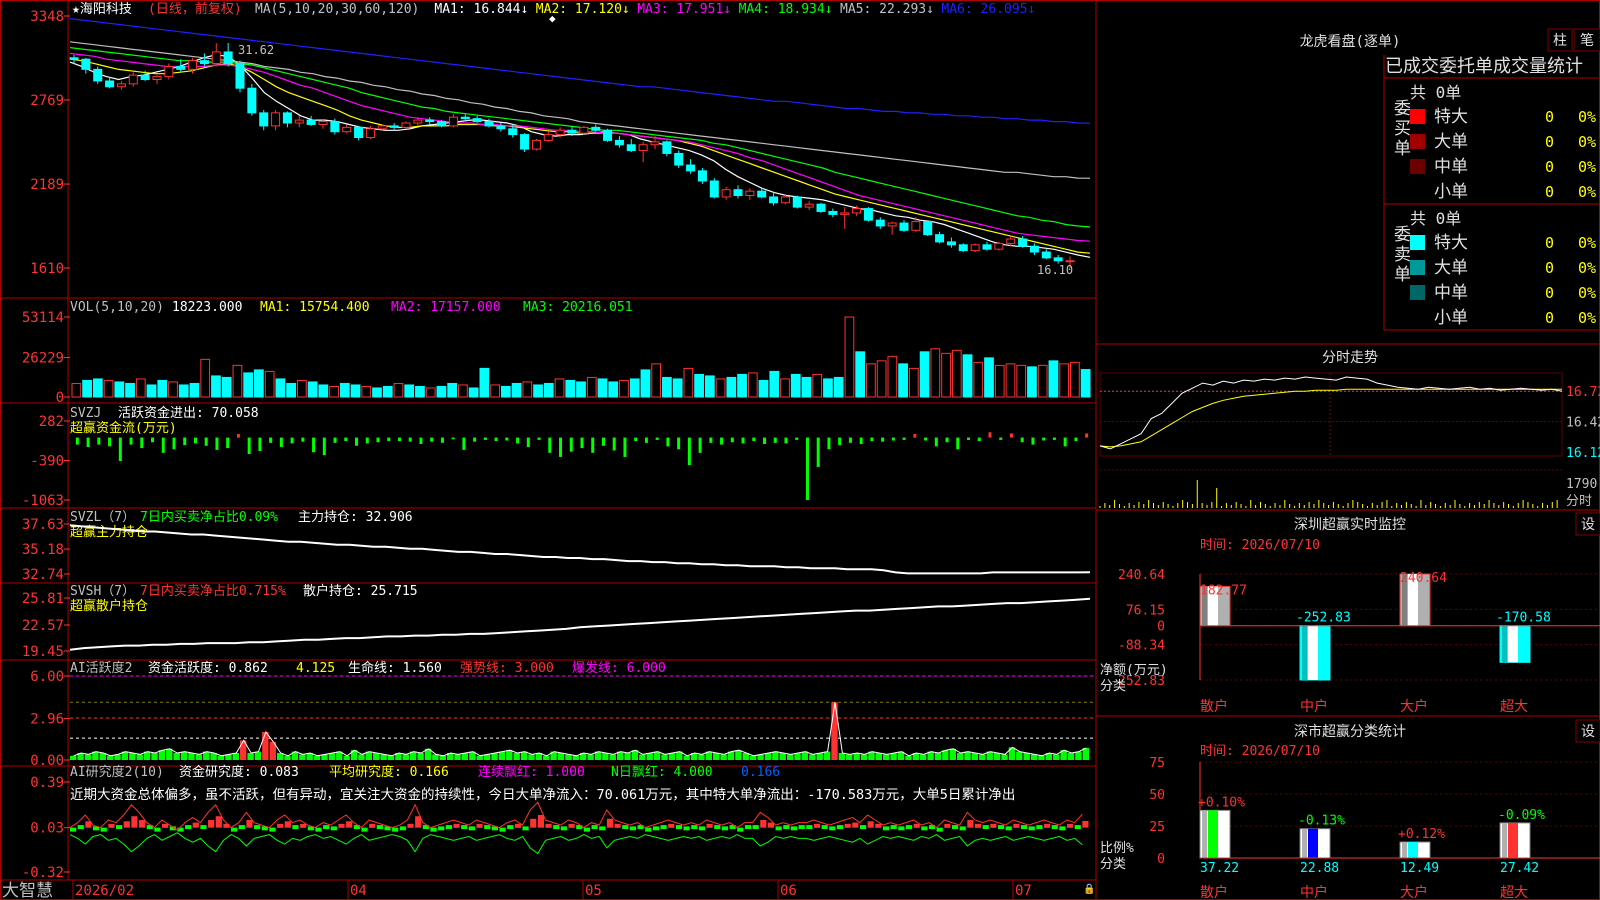 This screenshot has width=1600, height=900. What do you see at coordinates (1221, 802) in the screenshot?
I see `bar-delta: +0.10%` at bounding box center [1221, 802].